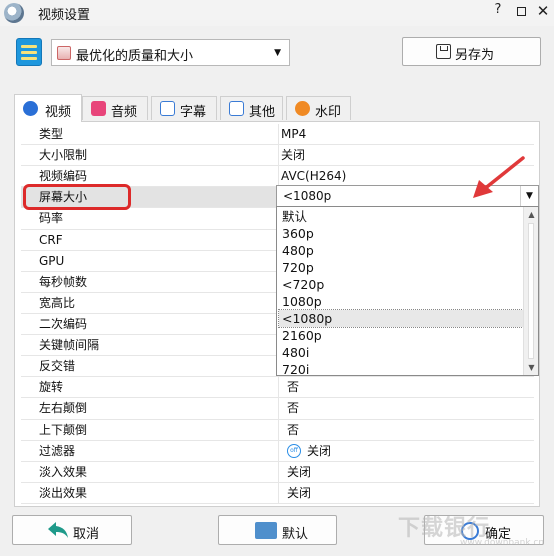 This screenshot has width=554, height=556. What do you see at coordinates (401, 284) in the screenshot?
I see `option-lt-720p: <720p` at bounding box center [401, 284].